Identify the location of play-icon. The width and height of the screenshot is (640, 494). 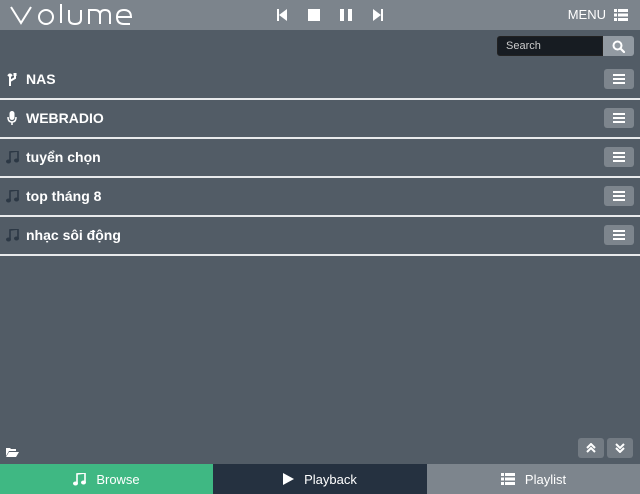
(289, 479).